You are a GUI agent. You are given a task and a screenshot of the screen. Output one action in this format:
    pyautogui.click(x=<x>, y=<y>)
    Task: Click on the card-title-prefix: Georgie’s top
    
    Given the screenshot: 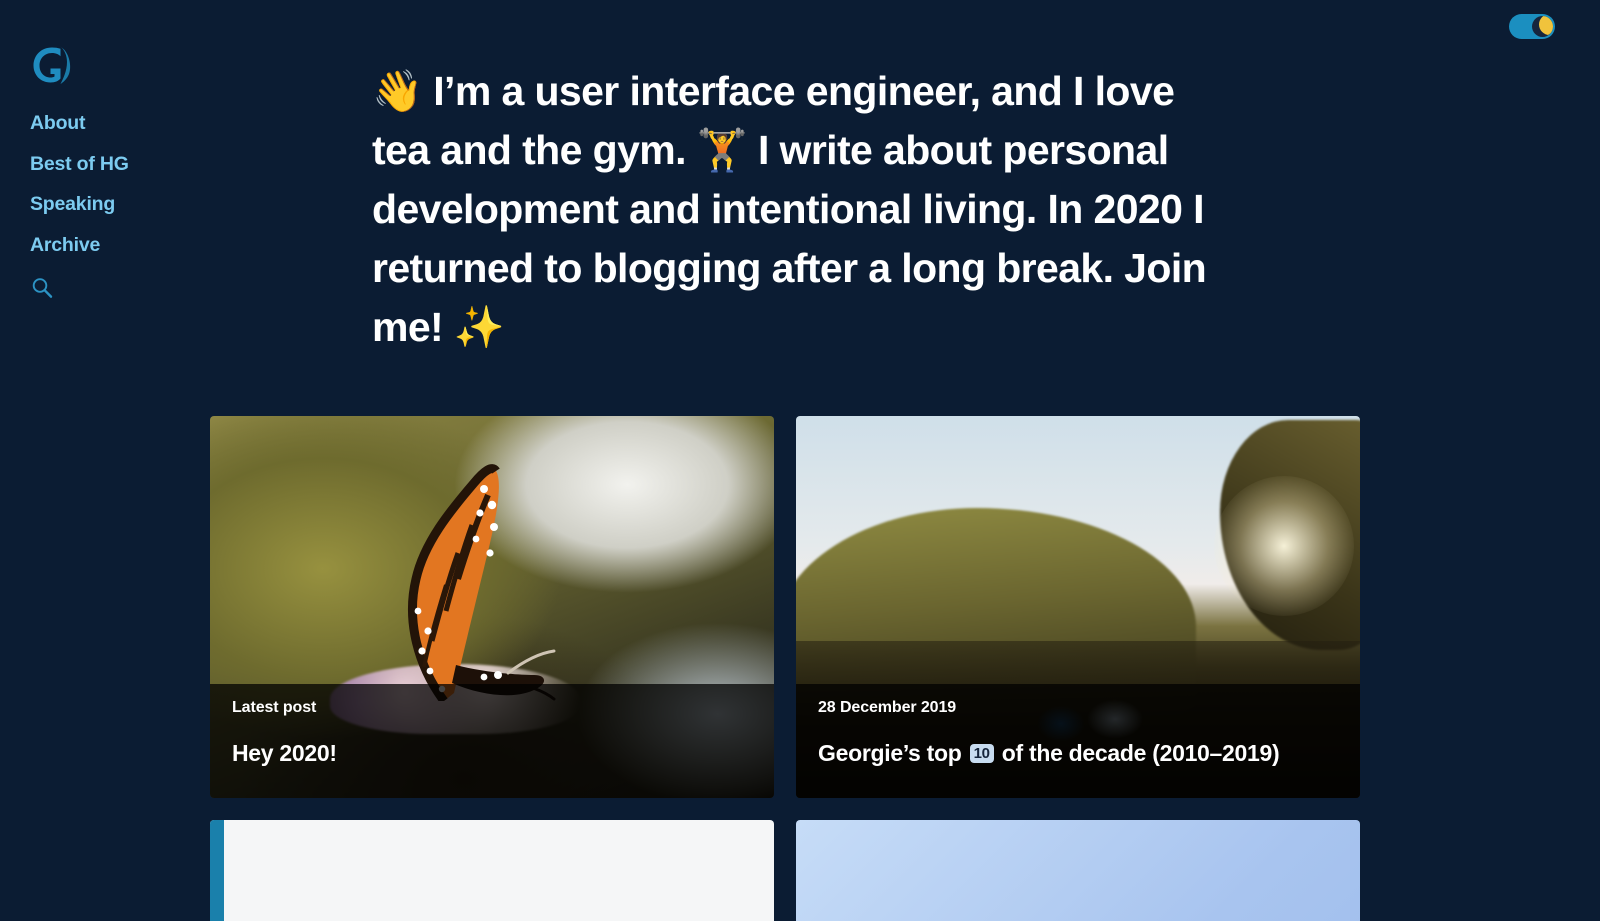 What is the action you would take?
    pyautogui.click(x=890, y=753)
    